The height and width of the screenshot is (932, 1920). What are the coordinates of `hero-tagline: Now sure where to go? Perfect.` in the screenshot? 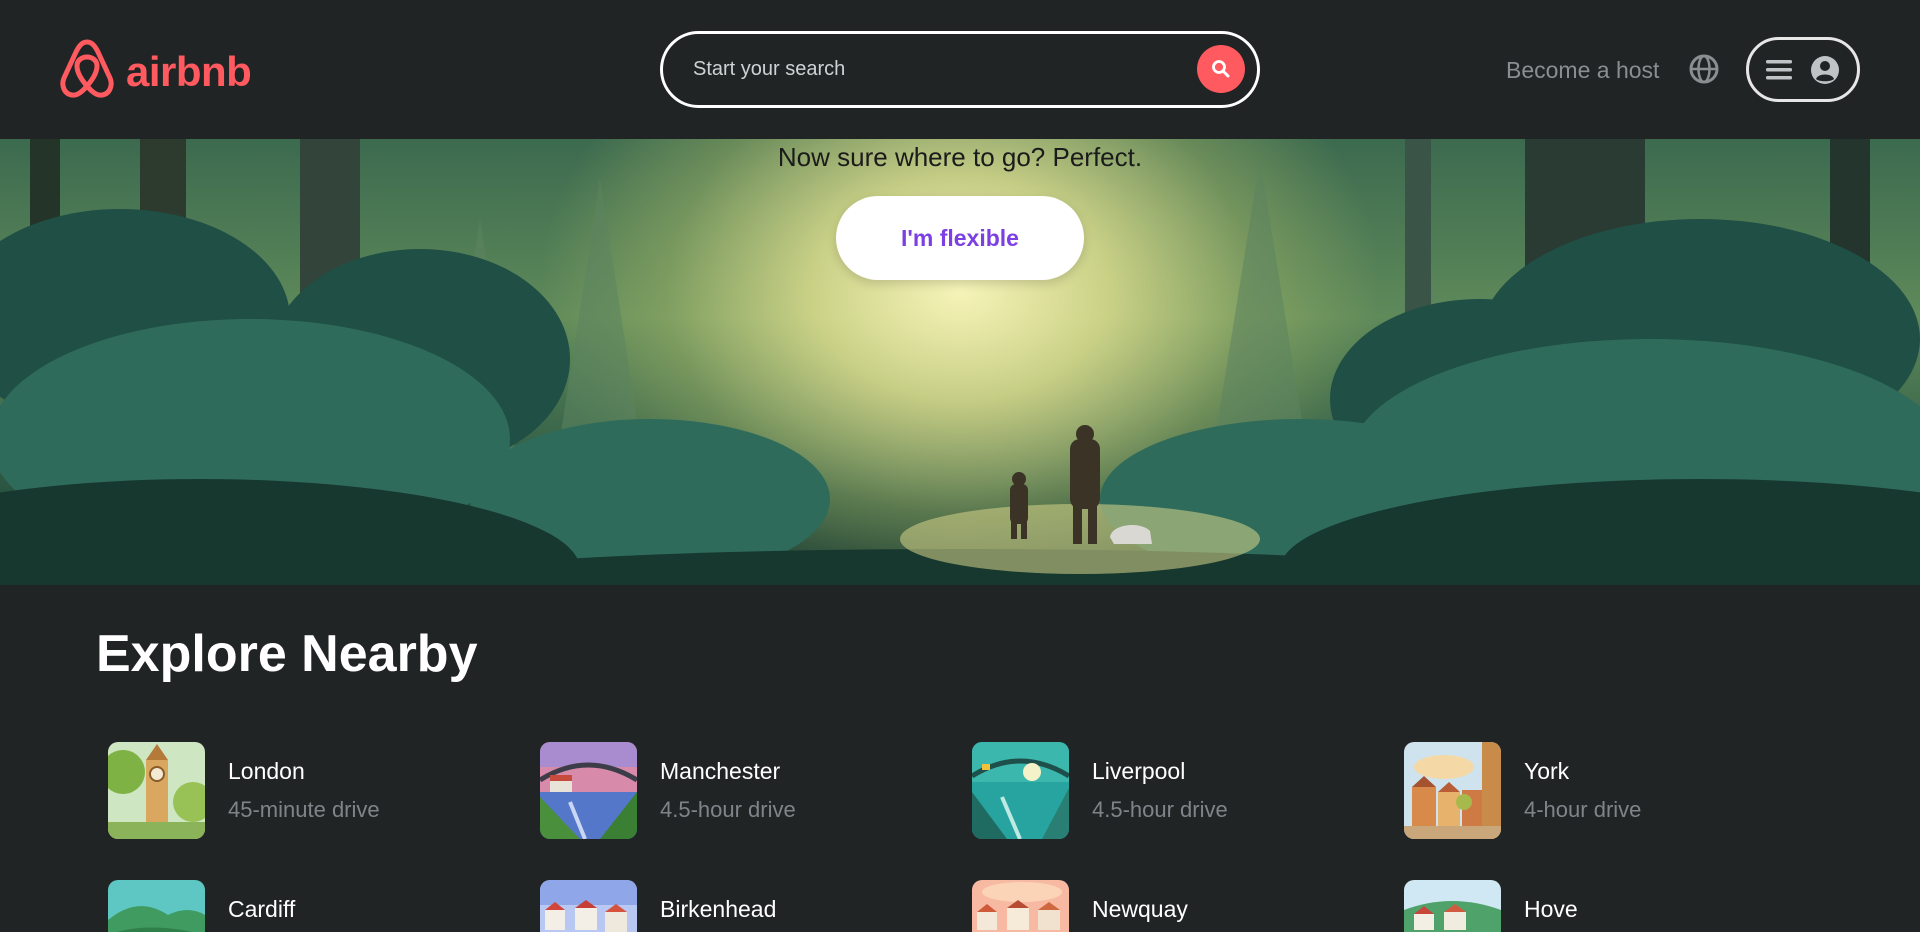 It's located at (960, 157).